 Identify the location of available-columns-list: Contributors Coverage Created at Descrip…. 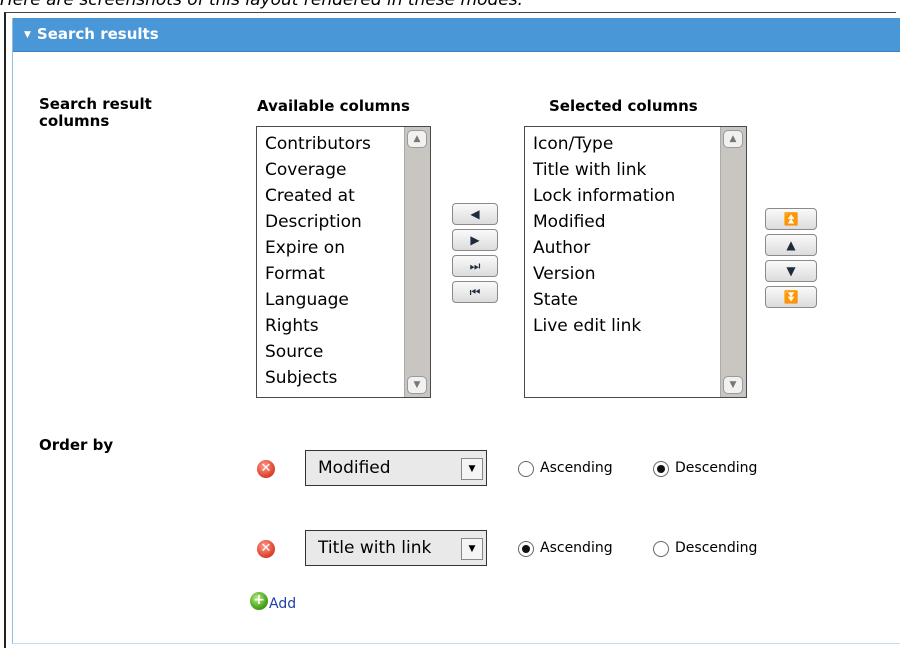
(343, 262).